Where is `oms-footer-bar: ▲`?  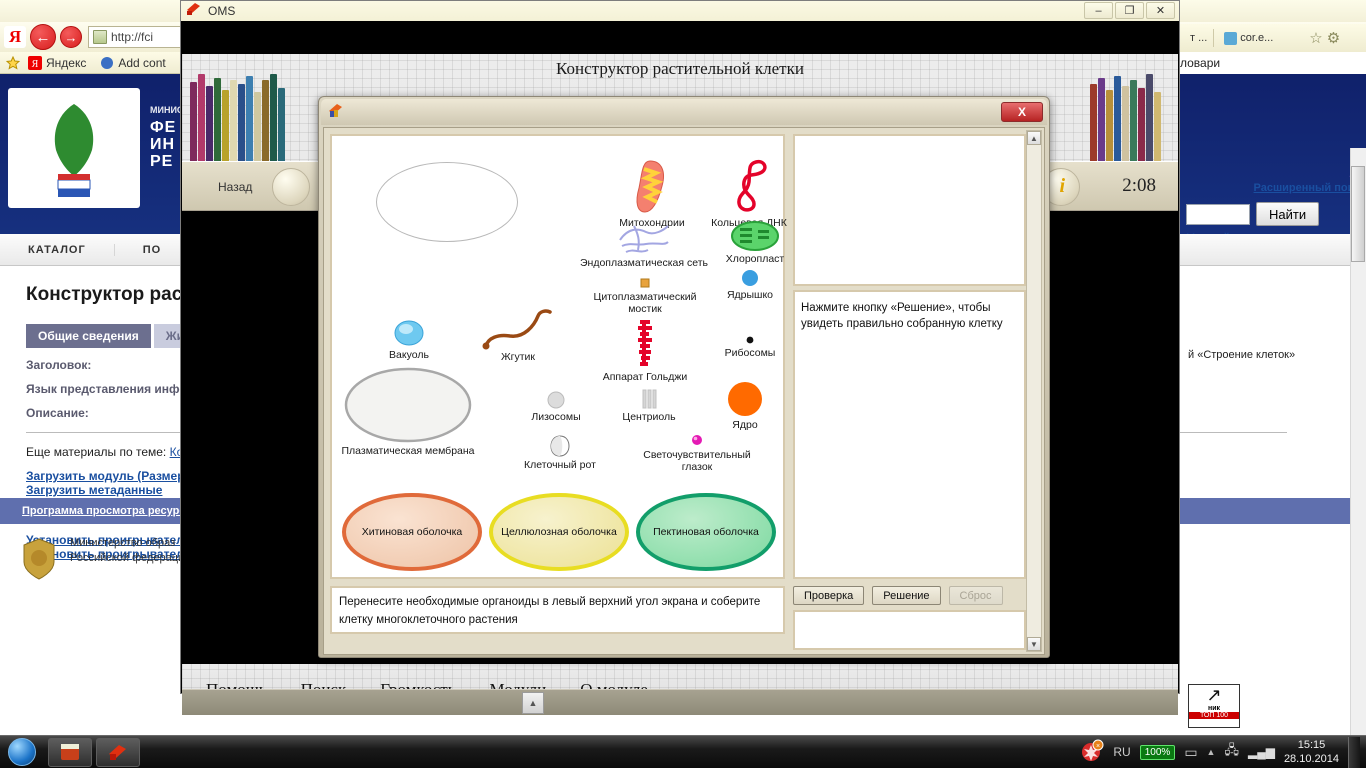
oms-footer-bar: ▲ is located at coordinates (680, 702).